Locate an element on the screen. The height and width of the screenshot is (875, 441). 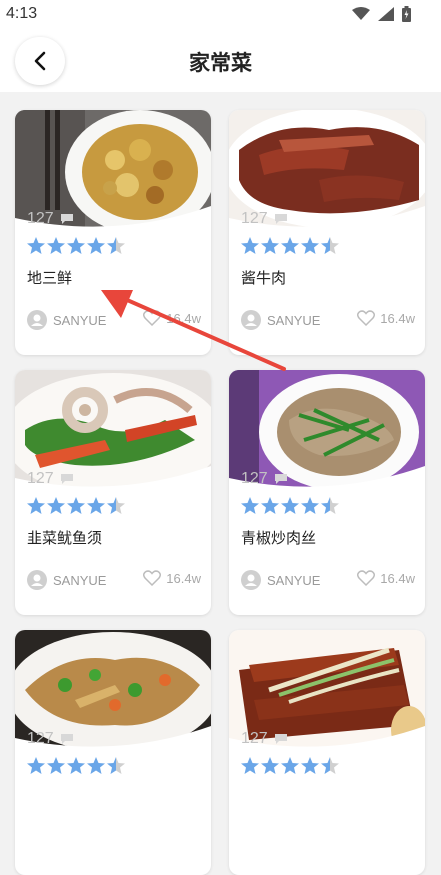
wifi-icon is located at coordinates (361, 13).